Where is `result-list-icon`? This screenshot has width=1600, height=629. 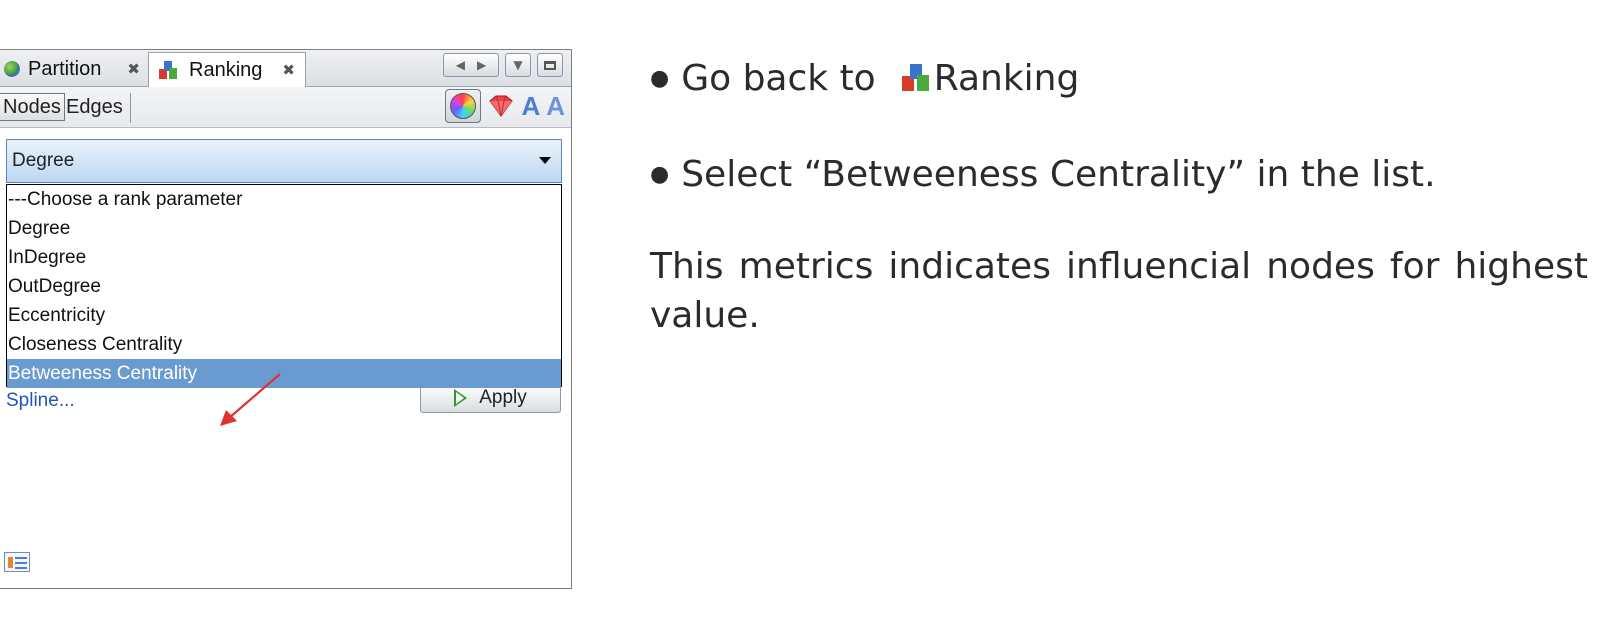
result-list-icon is located at coordinates (17, 562).